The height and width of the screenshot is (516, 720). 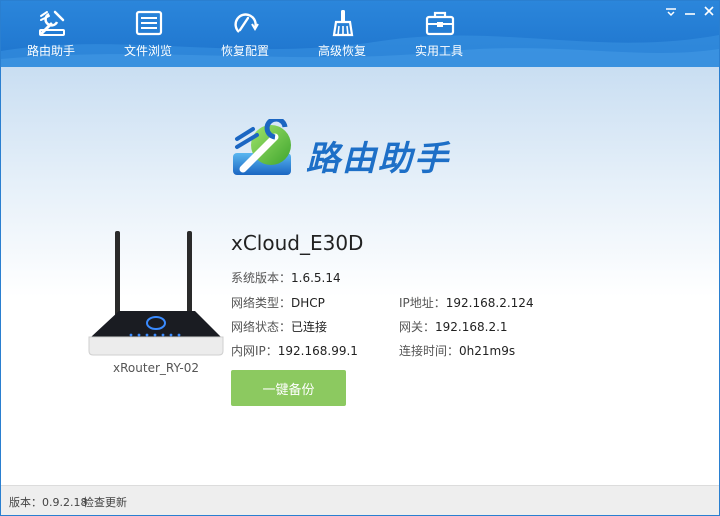 What do you see at coordinates (261, 278) in the screenshot?
I see `info-label: 系统版本：` at bounding box center [261, 278].